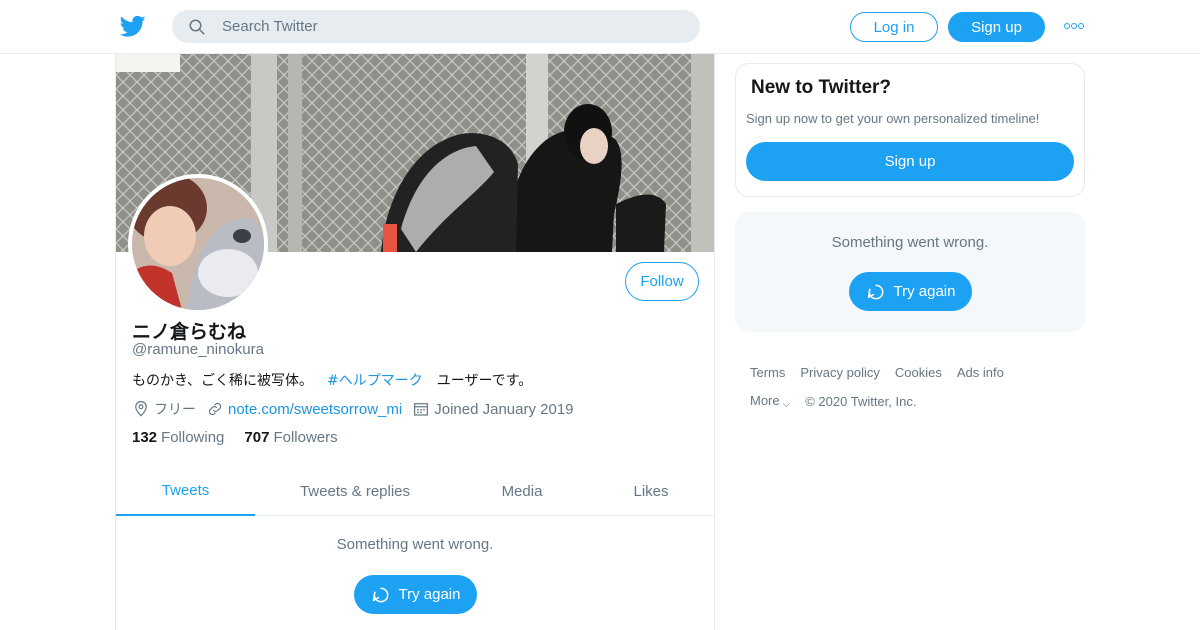  I want to click on profile-join-date: Joined January 2019, so click(493, 409).